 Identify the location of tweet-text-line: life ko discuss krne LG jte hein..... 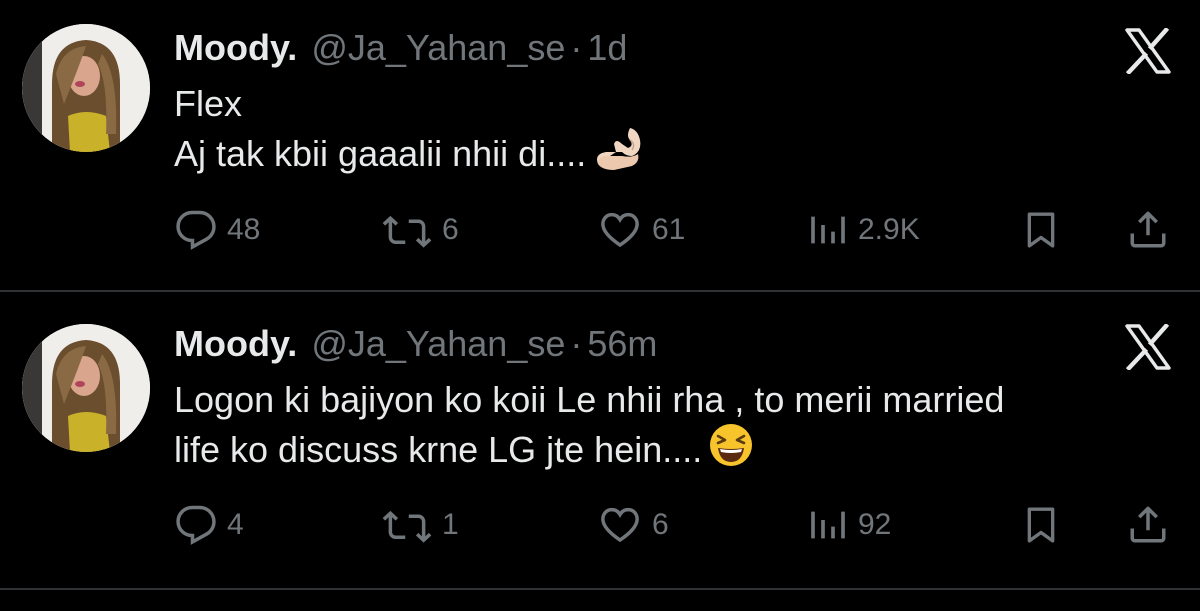
(669, 450).